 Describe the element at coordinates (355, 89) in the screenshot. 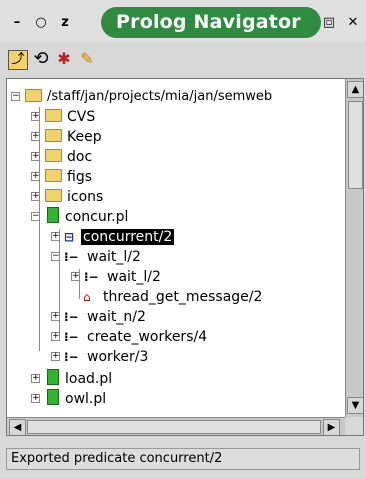

I see `scroll-up-icon: ▲` at that location.